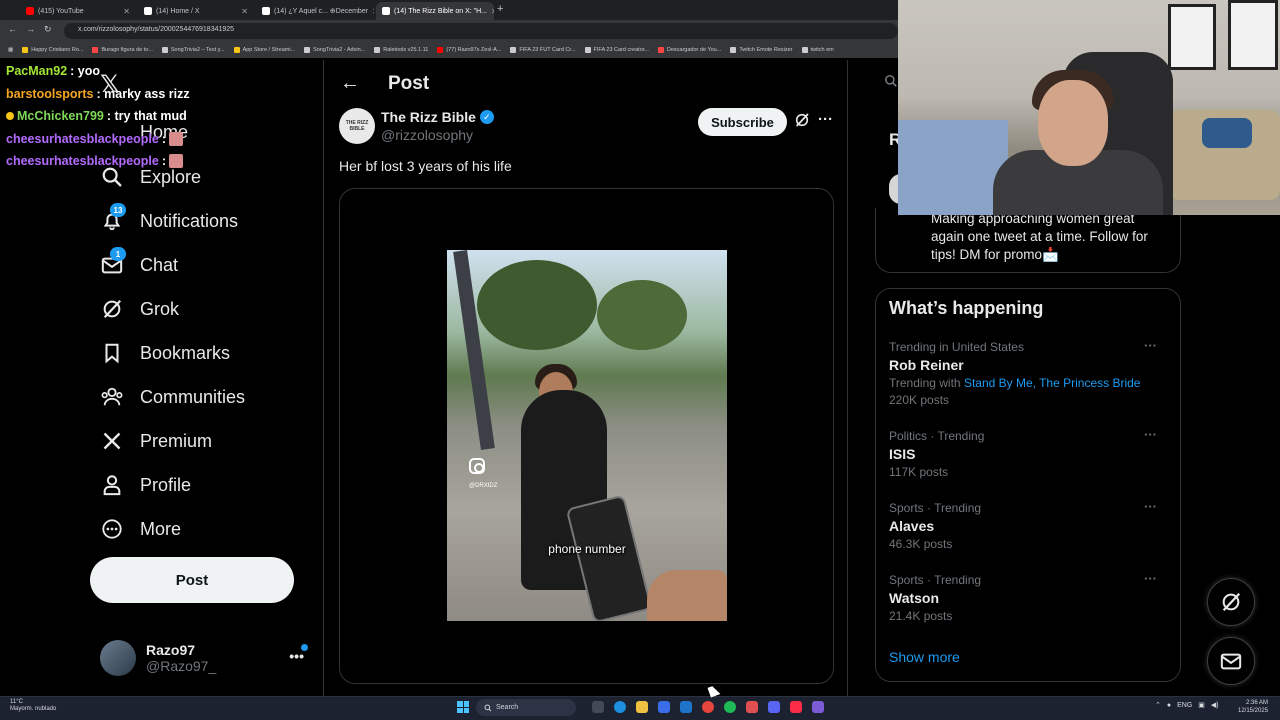  What do you see at coordinates (435, 11) in the screenshot?
I see `browser-tab-active: (14) The Rizz Bible on X: "H... ✕` at bounding box center [435, 11].